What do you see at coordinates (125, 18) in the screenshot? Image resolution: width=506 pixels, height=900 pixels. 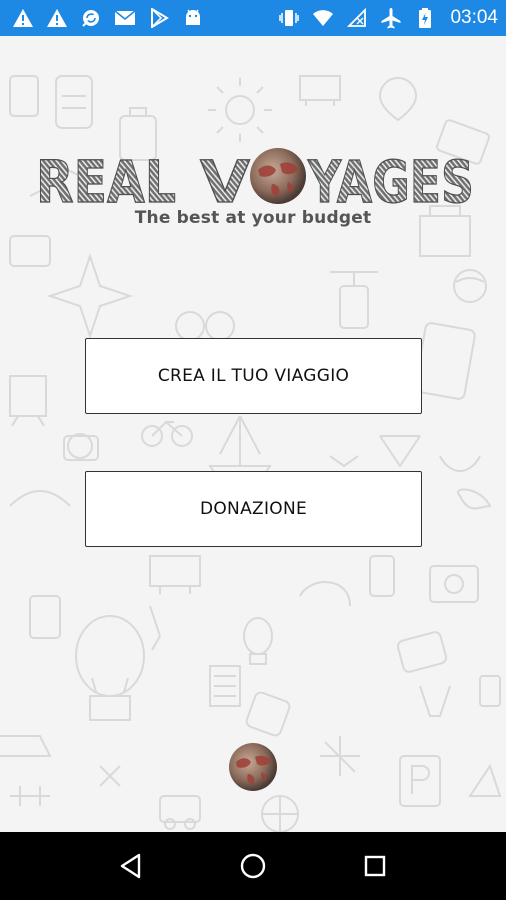 I see `mail-icon` at bounding box center [125, 18].